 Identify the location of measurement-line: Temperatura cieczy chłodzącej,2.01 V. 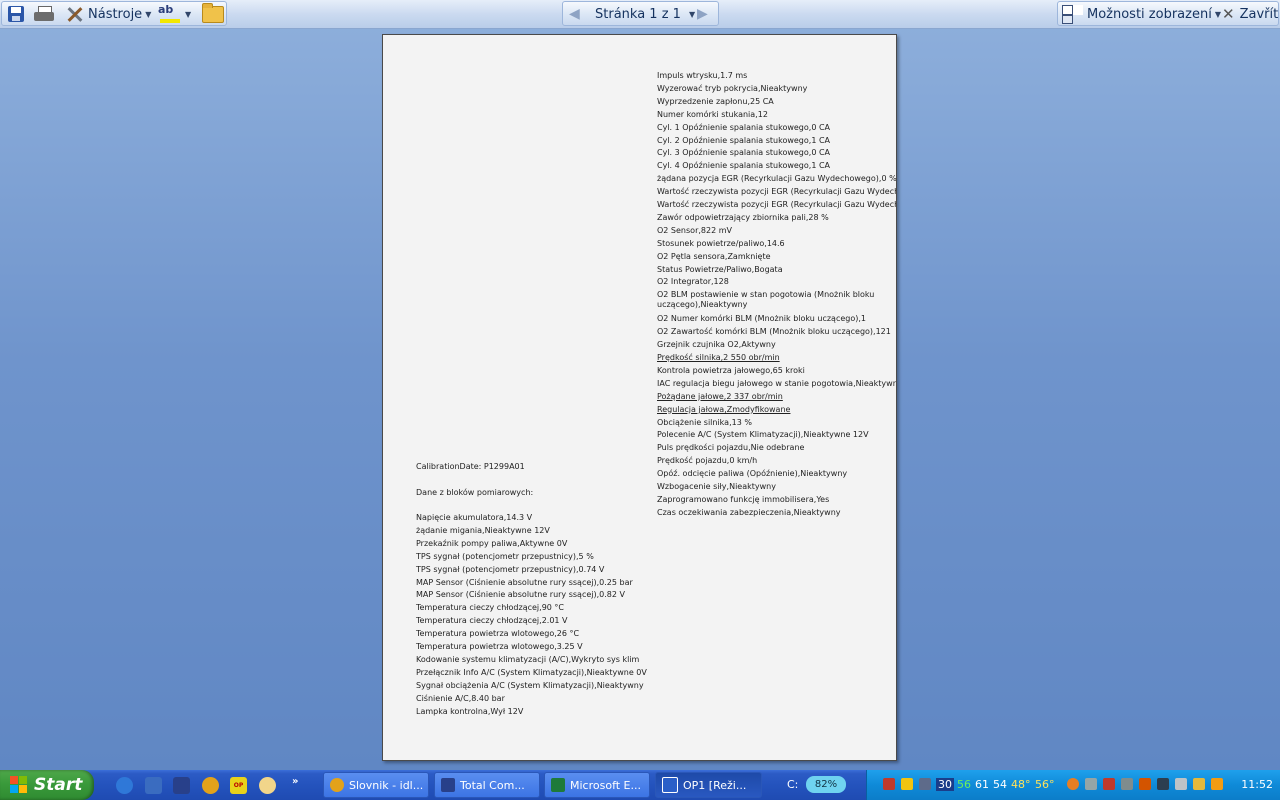
(492, 621).